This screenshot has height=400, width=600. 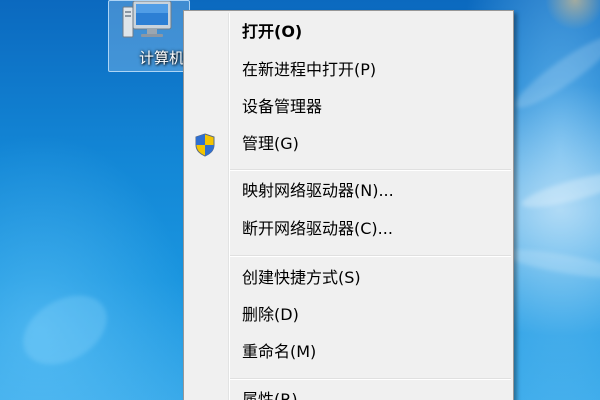 I want to click on menu-item-open: 打开(O), so click(x=348, y=32).